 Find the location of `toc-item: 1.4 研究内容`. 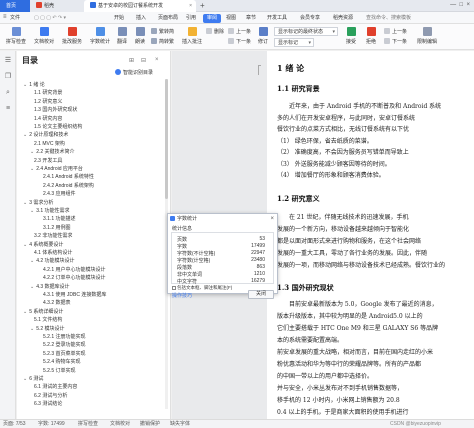

toc-item: 1.4 研究内容 is located at coordinates (46, 118).